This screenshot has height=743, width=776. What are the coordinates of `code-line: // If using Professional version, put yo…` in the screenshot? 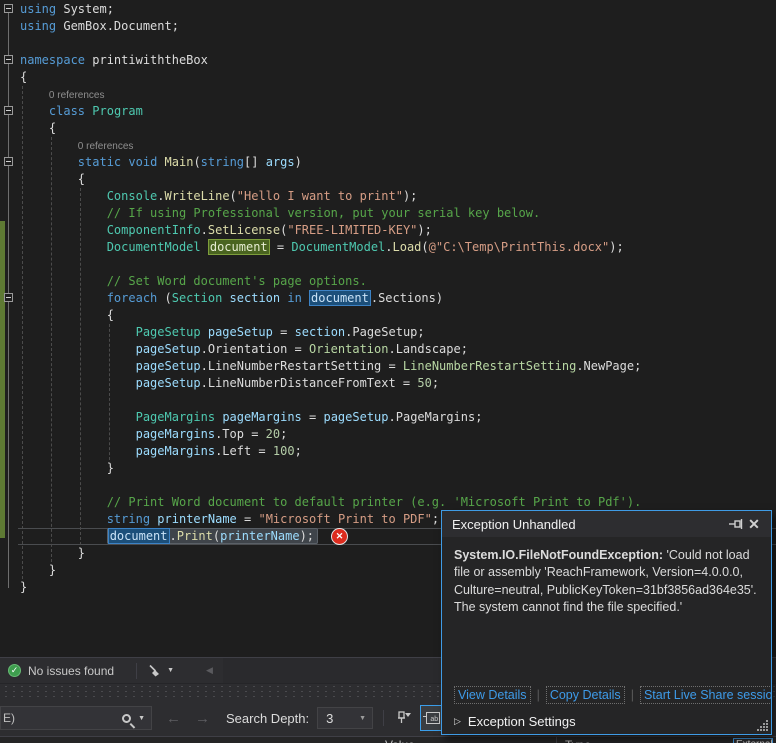 It's located at (397, 213).